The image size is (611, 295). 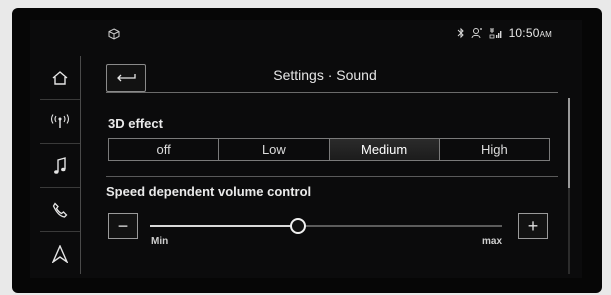 I want to click on connectivity-icon, so click(x=495, y=33).